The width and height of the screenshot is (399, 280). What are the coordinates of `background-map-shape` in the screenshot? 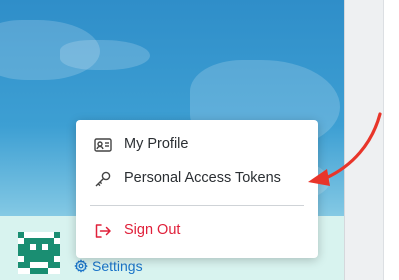 It's located at (105, 55).